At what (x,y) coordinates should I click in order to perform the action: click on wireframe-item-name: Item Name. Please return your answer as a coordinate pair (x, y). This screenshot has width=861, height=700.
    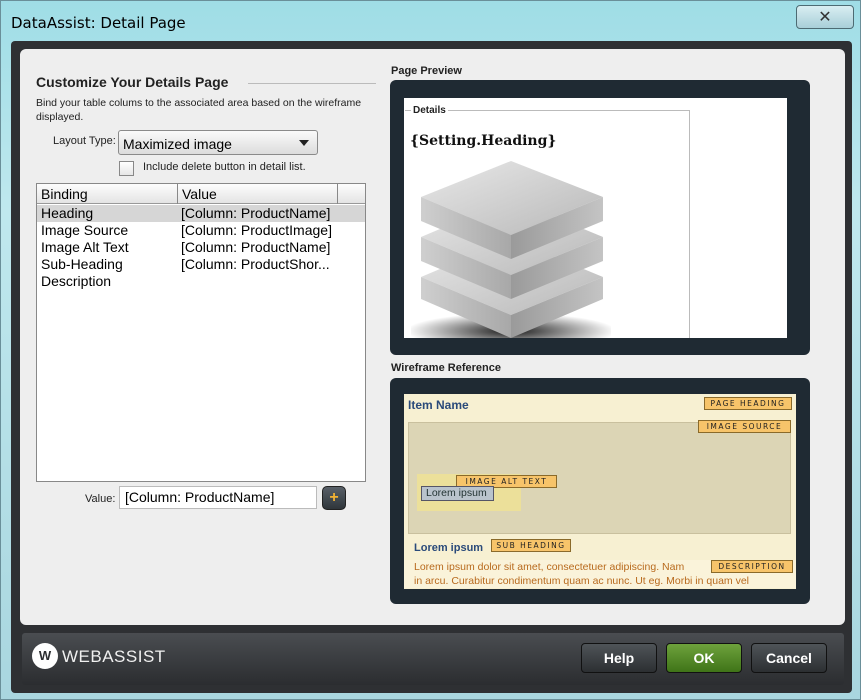
    Looking at the image, I should click on (438, 405).